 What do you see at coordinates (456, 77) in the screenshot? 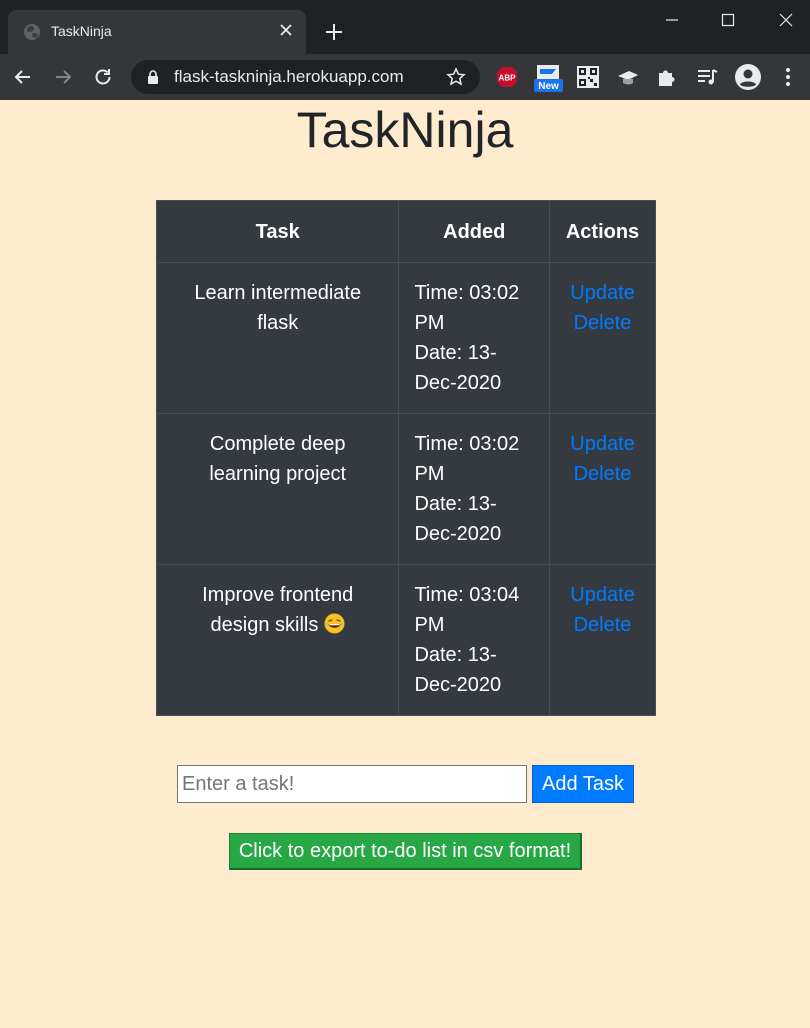
I see `bookmark-star-icon` at bounding box center [456, 77].